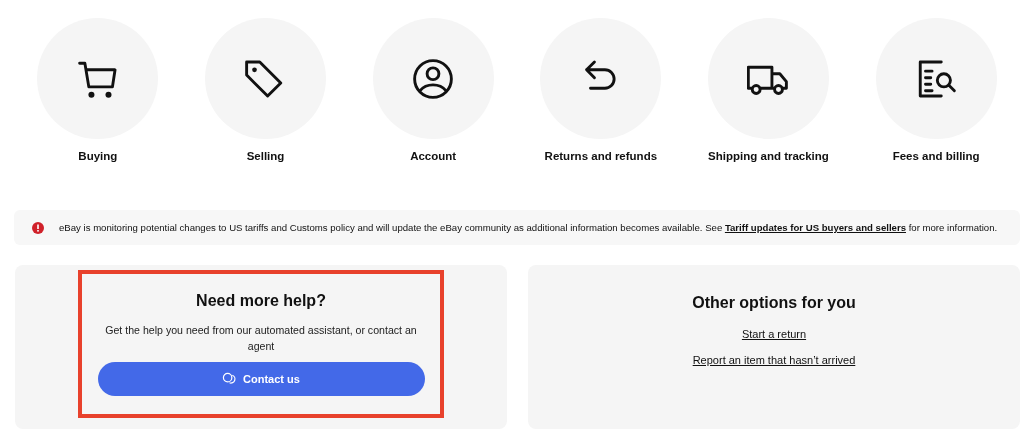  I want to click on topic-link: Selling, so click(265, 156).